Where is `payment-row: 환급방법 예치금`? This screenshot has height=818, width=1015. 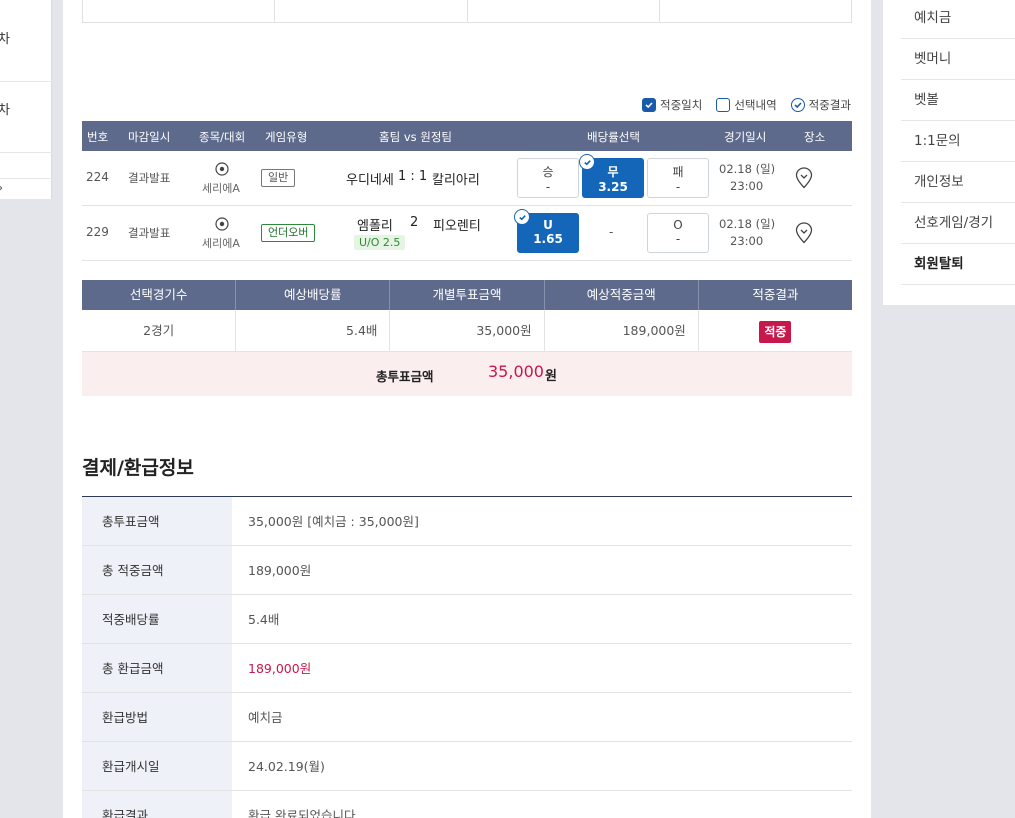 payment-row: 환급방법 예치금 is located at coordinates (467, 717).